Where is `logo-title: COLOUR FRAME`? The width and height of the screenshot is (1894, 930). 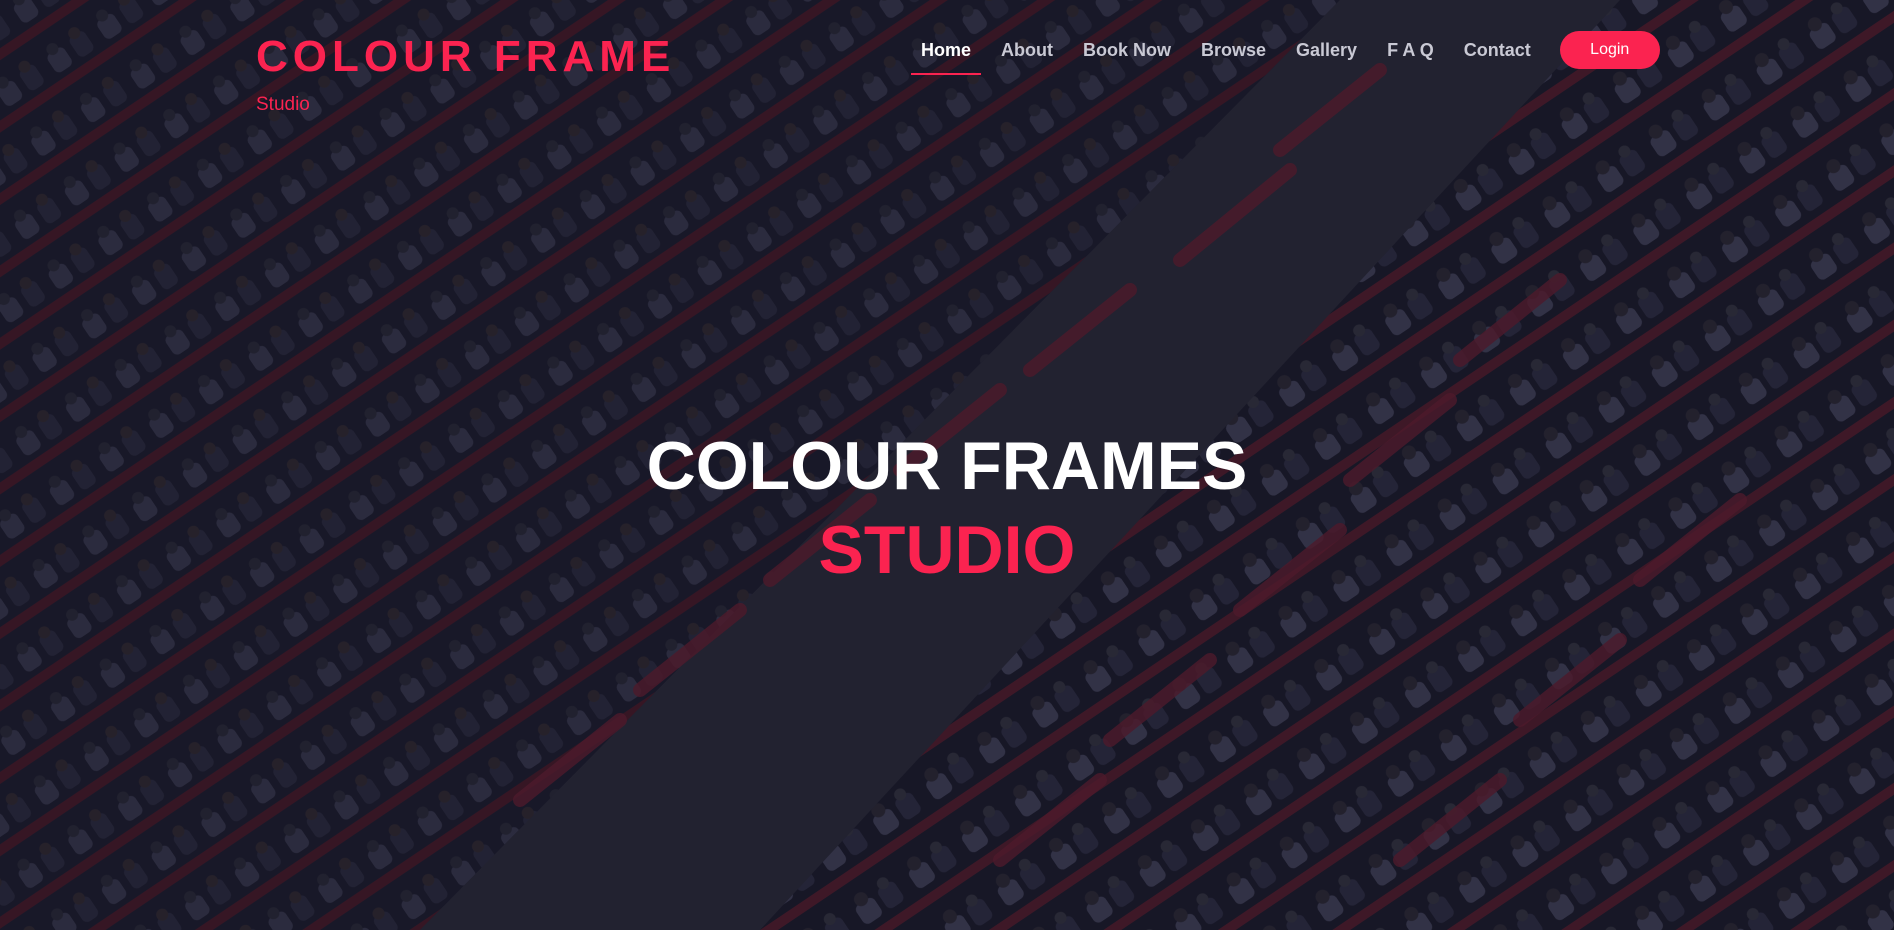 logo-title: COLOUR FRAME is located at coordinates (466, 56).